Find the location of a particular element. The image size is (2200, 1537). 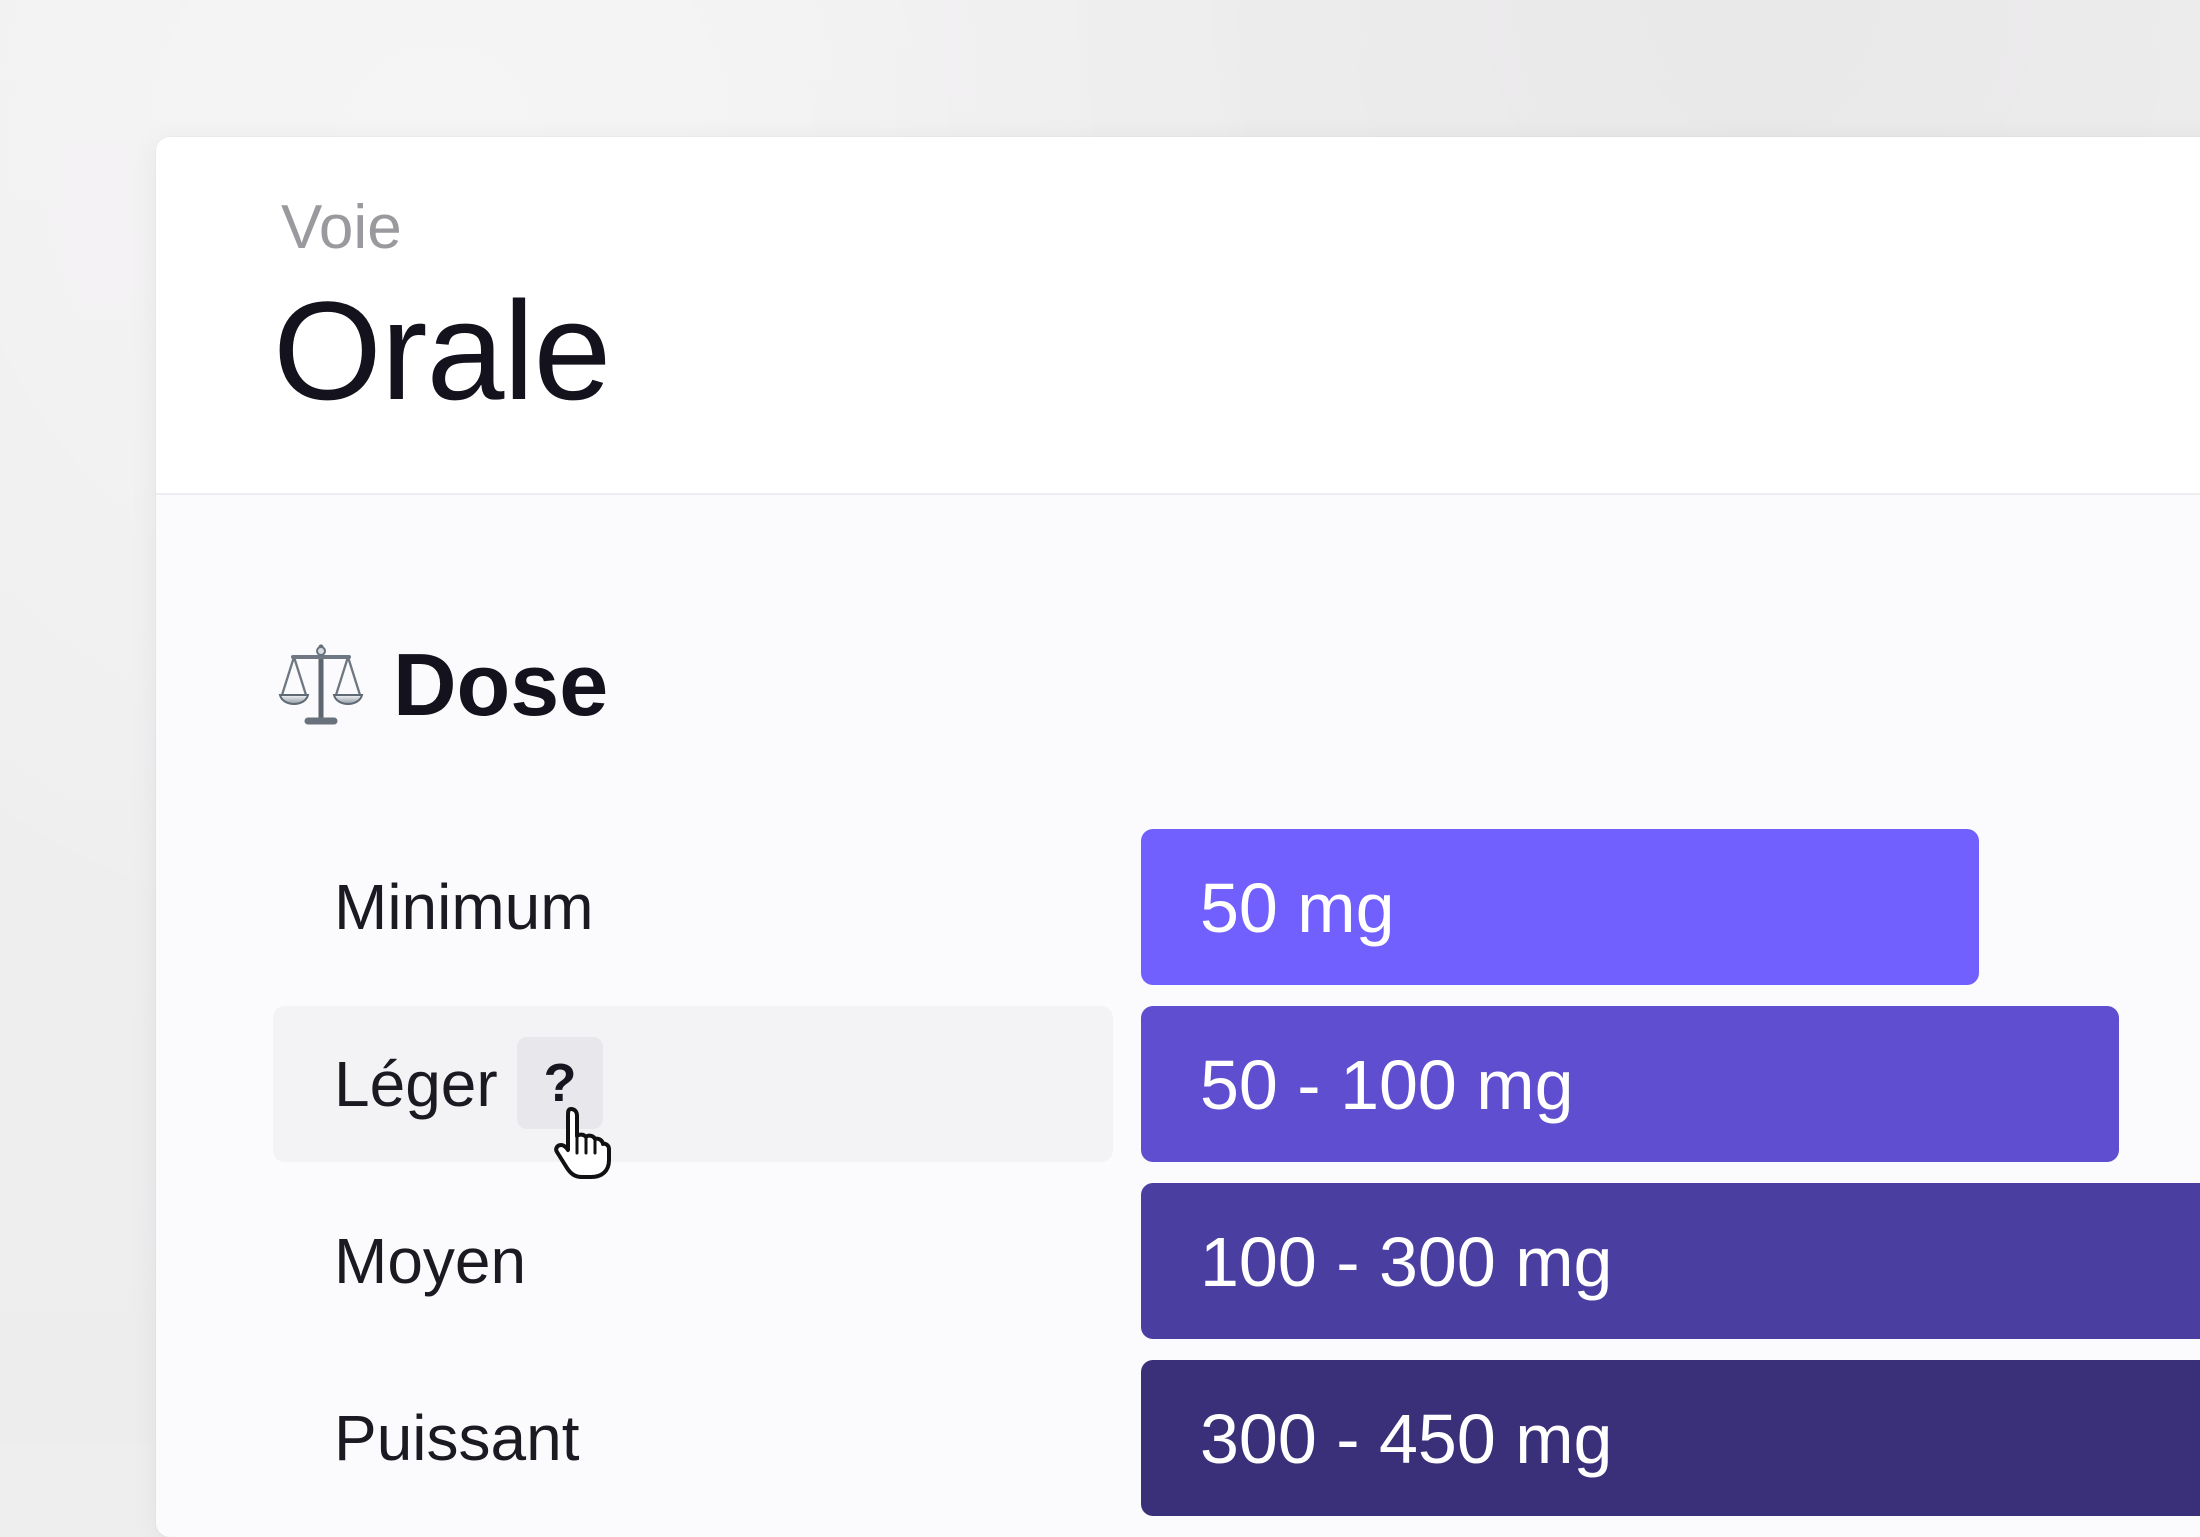

dose-row-strong: Puissant 300 - 450 mg is located at coordinates (1236, 1438).